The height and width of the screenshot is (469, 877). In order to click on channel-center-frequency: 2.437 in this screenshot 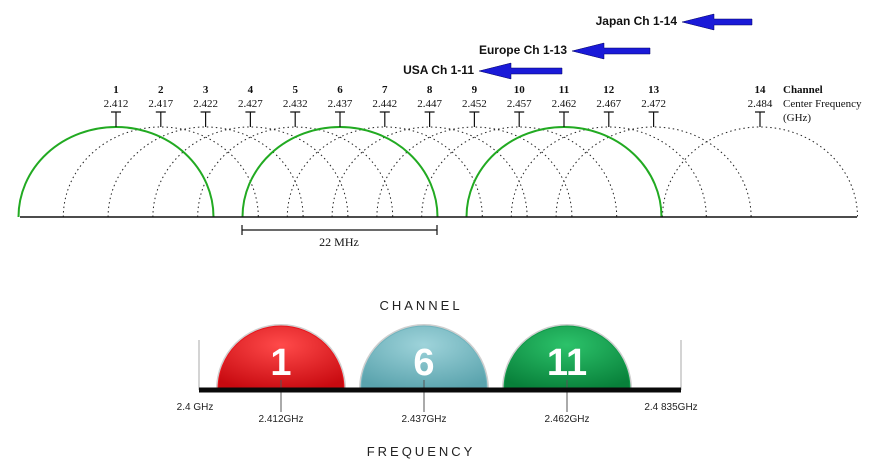, I will do `click(340, 104)`.